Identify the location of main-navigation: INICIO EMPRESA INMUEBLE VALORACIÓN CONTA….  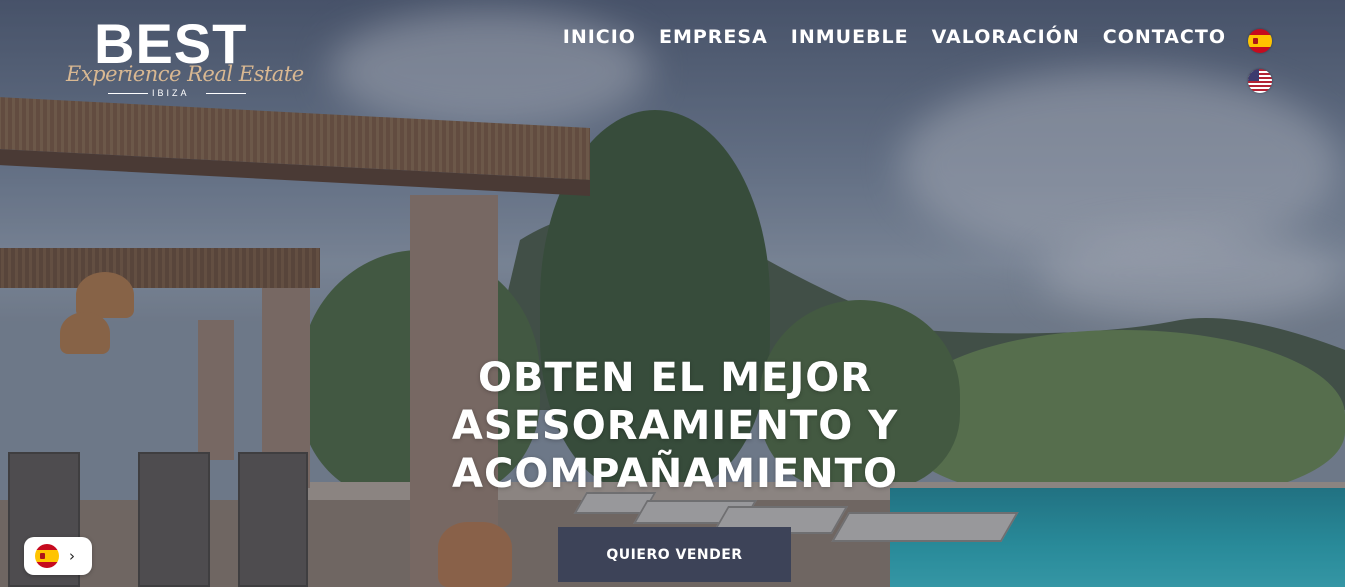
(894, 37).